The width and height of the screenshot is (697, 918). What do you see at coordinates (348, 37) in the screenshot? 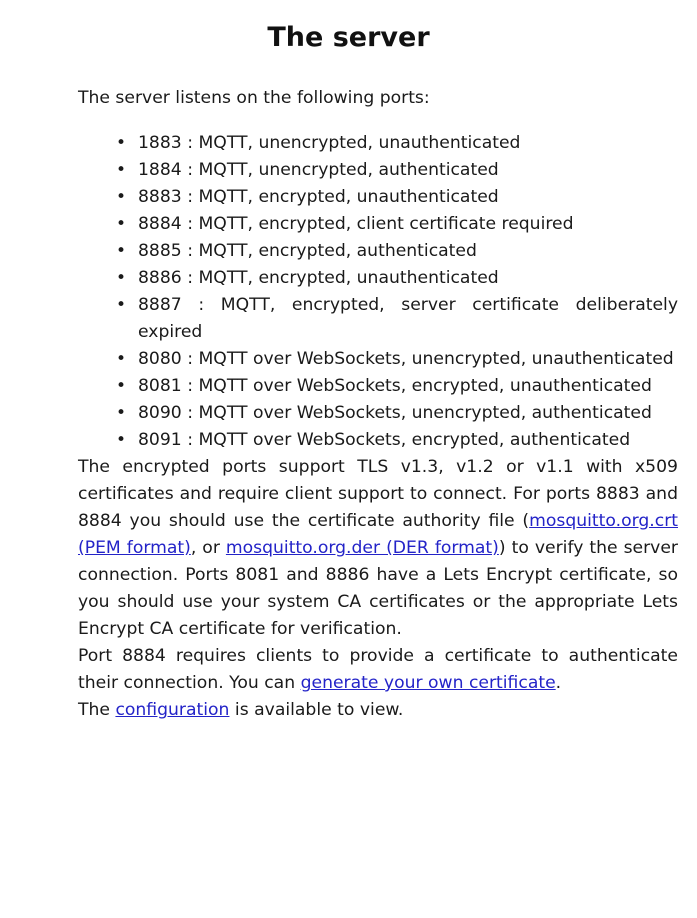
I see `page-title: The server` at bounding box center [348, 37].